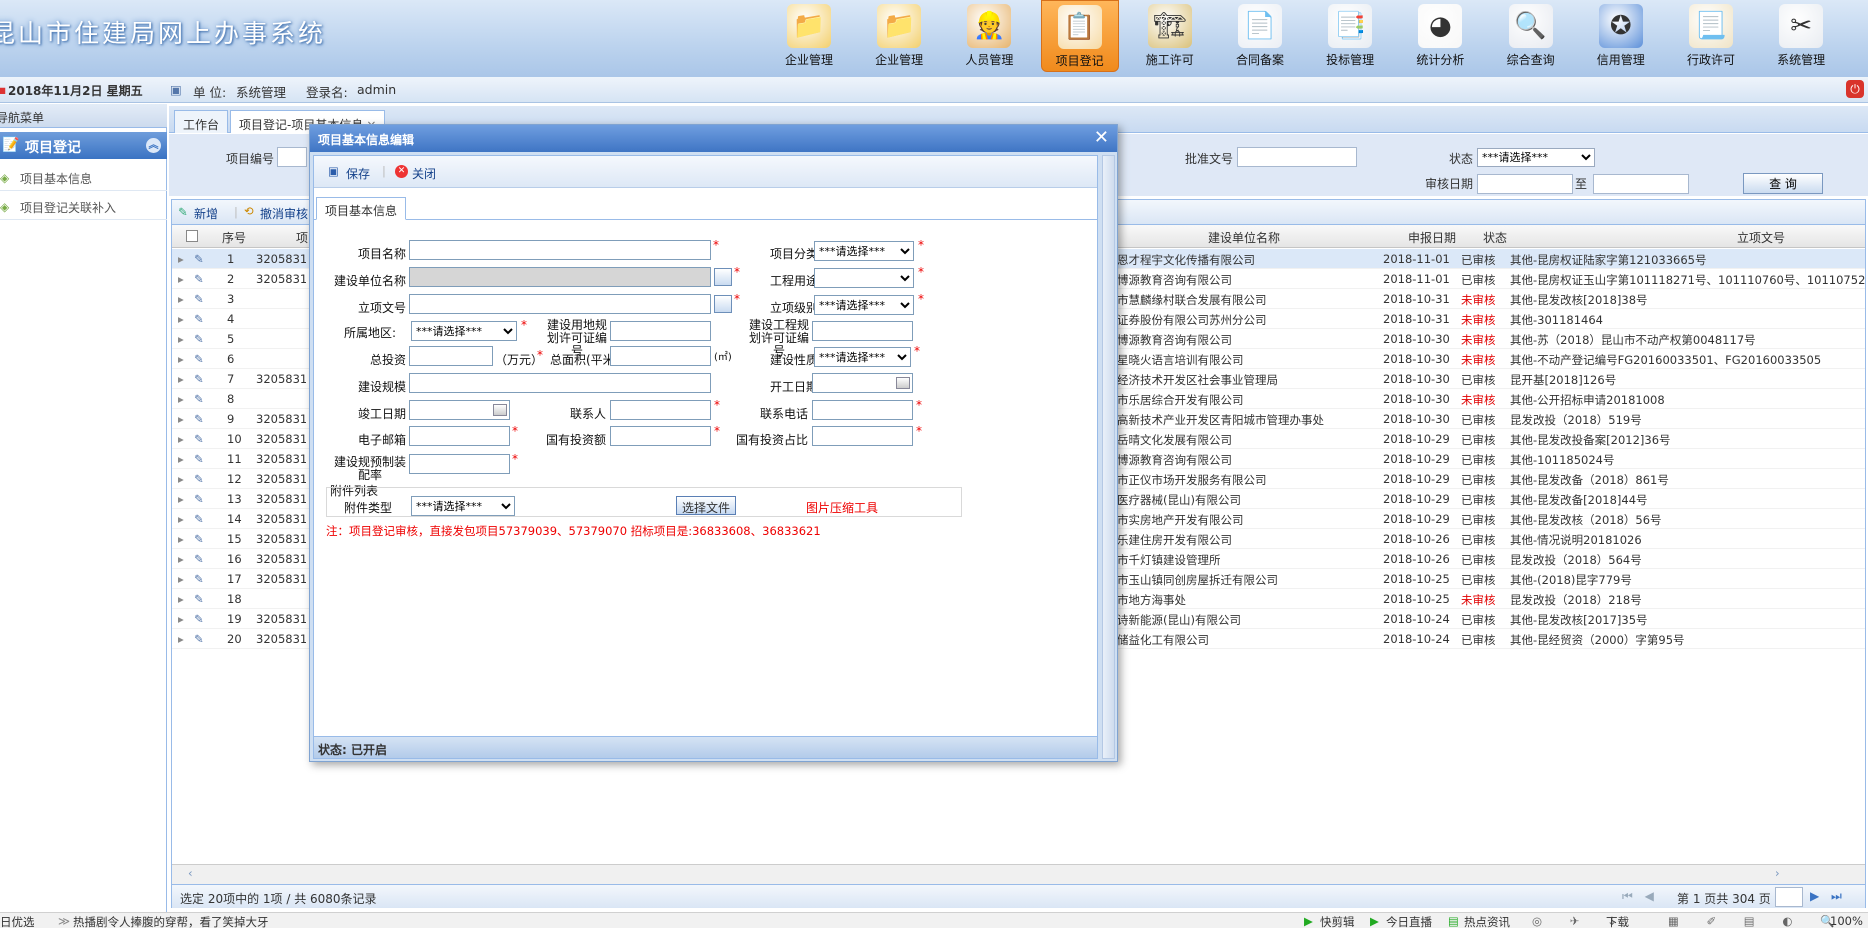  I want to click on region-select: ***请选择***, so click(464, 331).